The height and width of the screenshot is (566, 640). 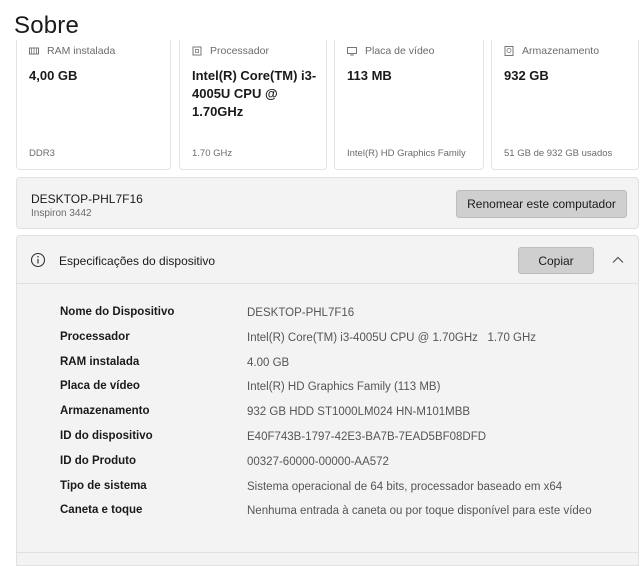 What do you see at coordinates (239, 51) in the screenshot?
I see `card-label: Processador` at bounding box center [239, 51].